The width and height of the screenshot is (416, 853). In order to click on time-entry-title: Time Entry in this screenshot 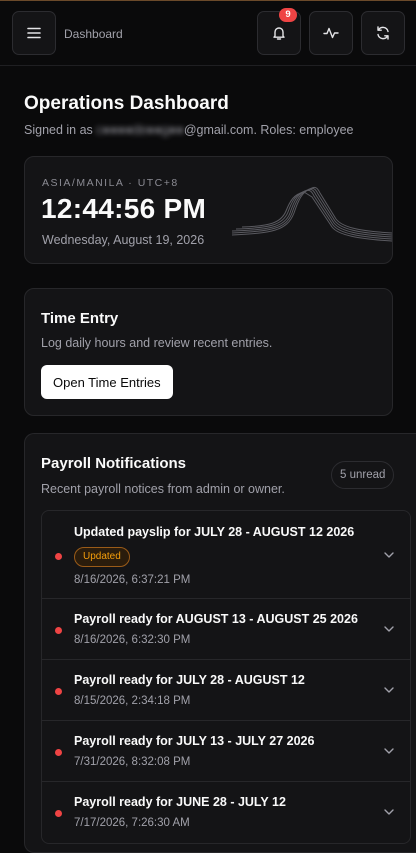, I will do `click(80, 318)`.